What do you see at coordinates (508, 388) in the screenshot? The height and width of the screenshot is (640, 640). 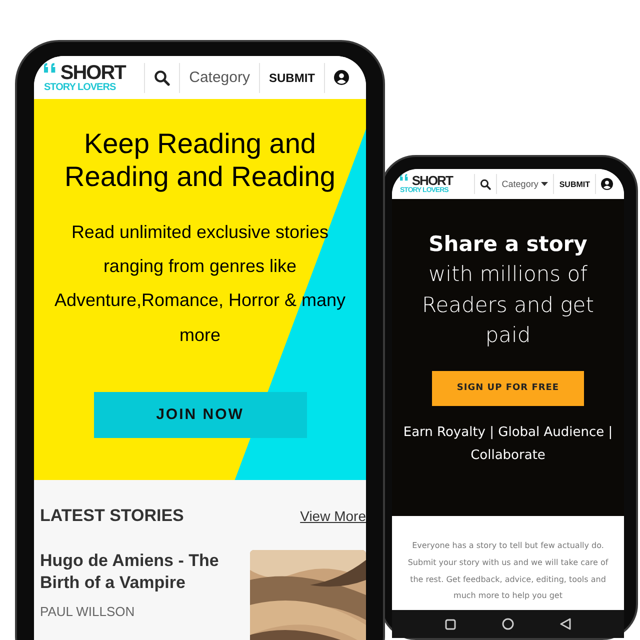 I see `signup-button: SIGN UP FOR FREE` at bounding box center [508, 388].